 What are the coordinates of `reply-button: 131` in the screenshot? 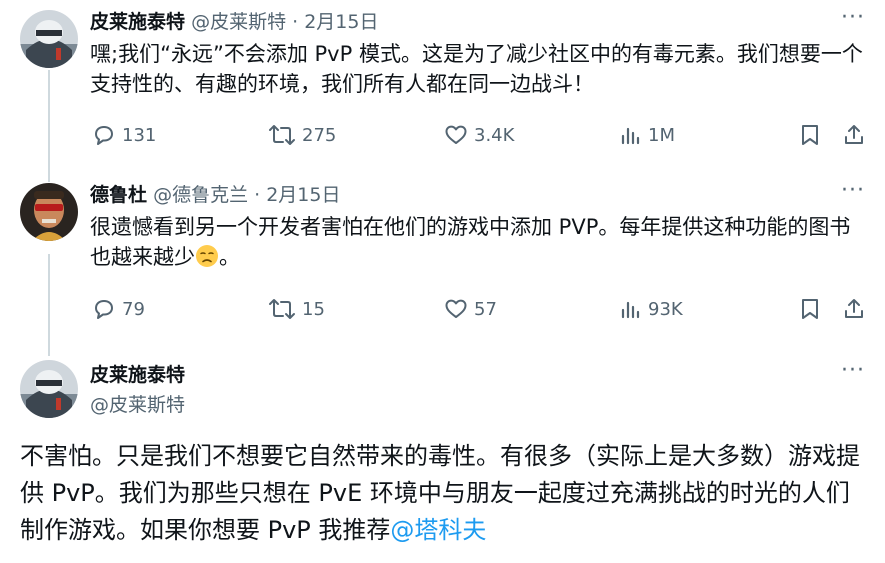 It's located at (124, 135).